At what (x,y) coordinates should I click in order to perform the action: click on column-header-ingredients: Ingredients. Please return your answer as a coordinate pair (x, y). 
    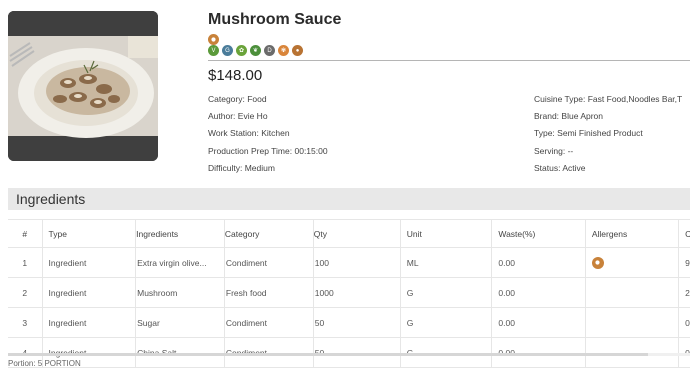
    Looking at the image, I should click on (180, 233).